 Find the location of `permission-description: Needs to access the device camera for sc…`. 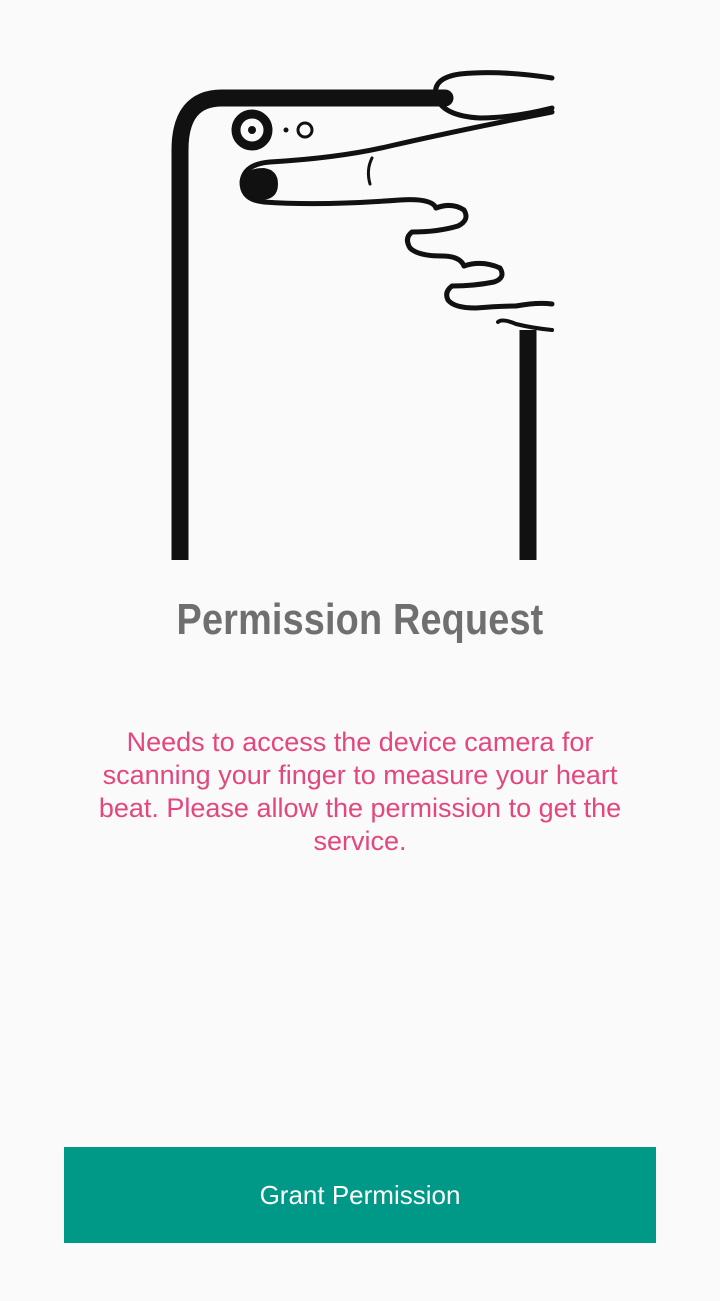

permission-description: Needs to access the device camera for sc… is located at coordinates (360, 791).